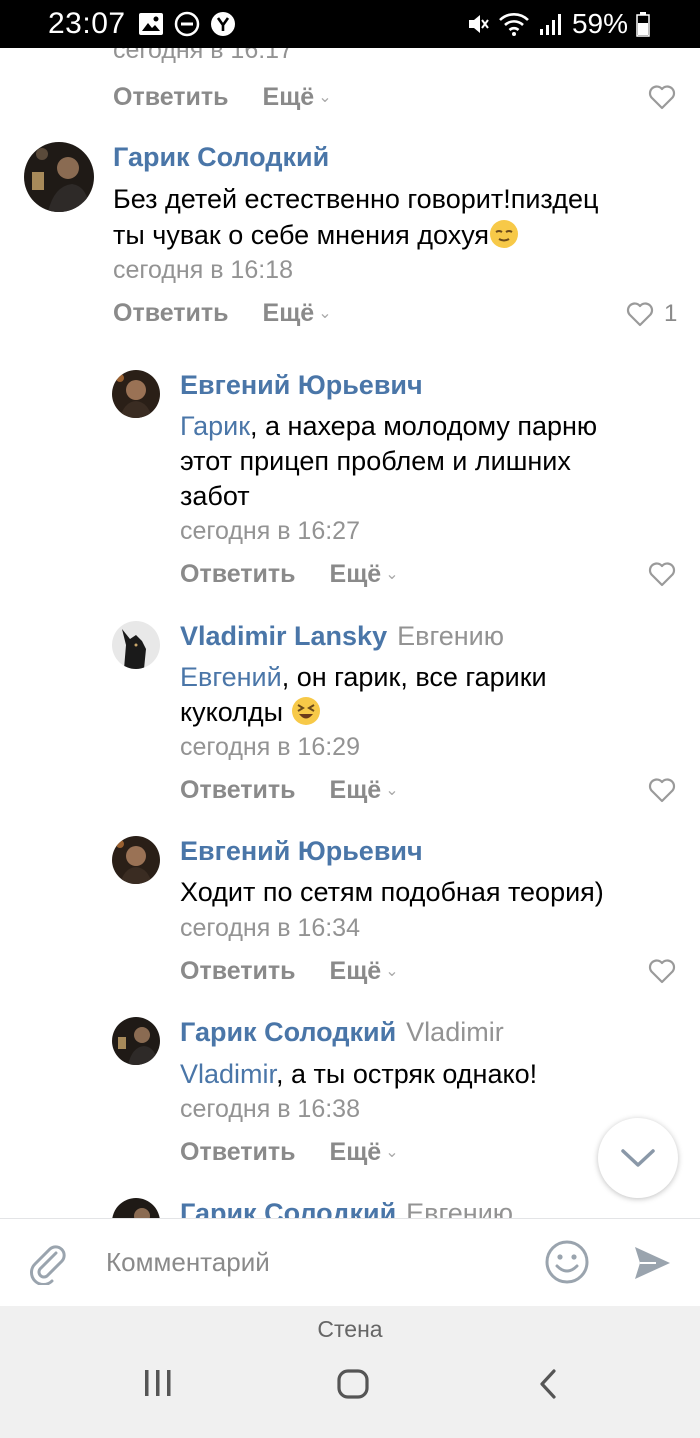  What do you see at coordinates (375, 461) in the screenshot?
I see `comment-text: этот прицеп проблем и лишних` at bounding box center [375, 461].